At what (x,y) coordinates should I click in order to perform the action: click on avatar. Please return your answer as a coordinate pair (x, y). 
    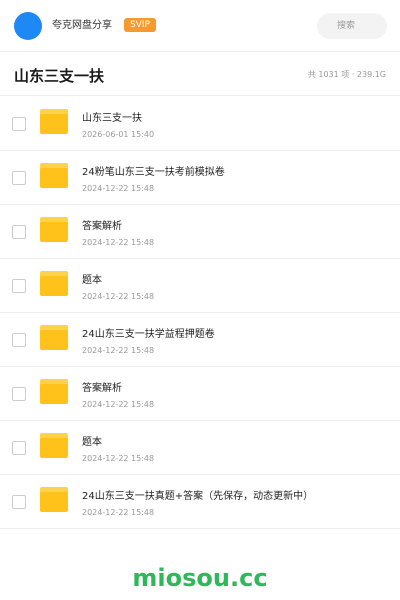
    Looking at the image, I should click on (28, 26).